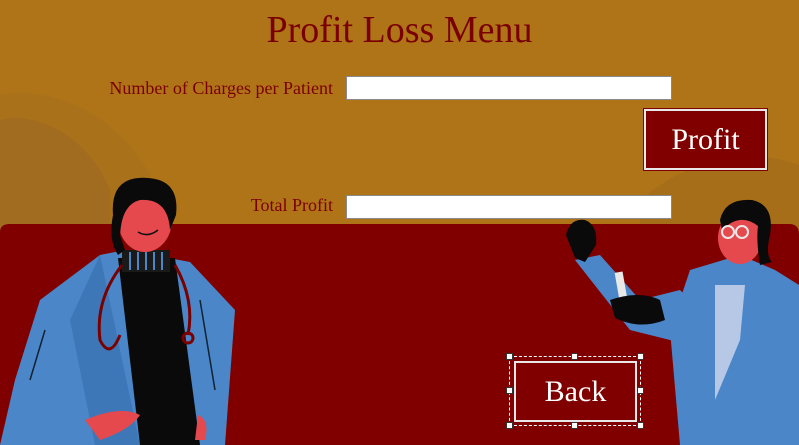 Image resolution: width=799 pixels, height=445 pixels. Describe the element at coordinates (509, 88) in the screenshot. I see `charges-input` at that location.